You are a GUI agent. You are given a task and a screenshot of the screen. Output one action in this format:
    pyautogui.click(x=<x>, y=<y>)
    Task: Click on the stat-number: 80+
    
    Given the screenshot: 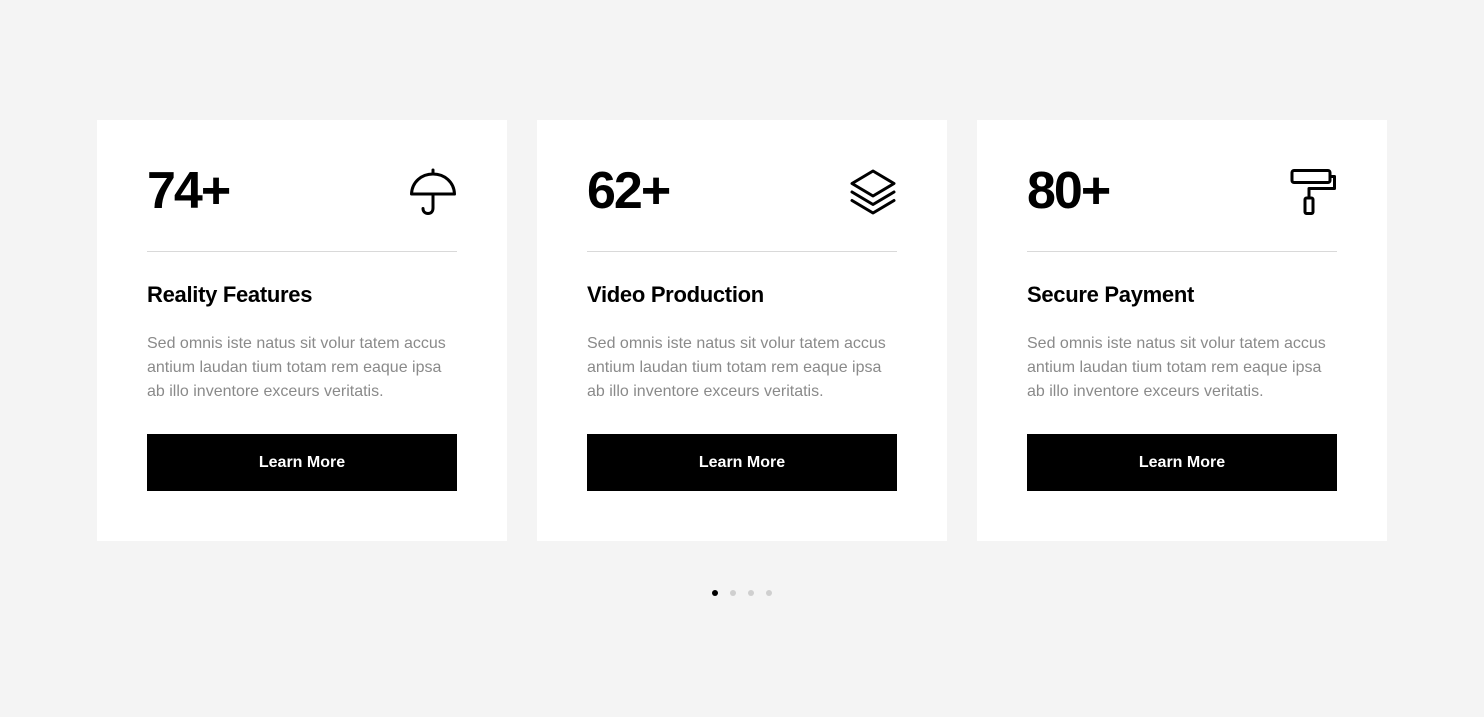 What is the action you would take?
    pyautogui.click(x=1069, y=191)
    